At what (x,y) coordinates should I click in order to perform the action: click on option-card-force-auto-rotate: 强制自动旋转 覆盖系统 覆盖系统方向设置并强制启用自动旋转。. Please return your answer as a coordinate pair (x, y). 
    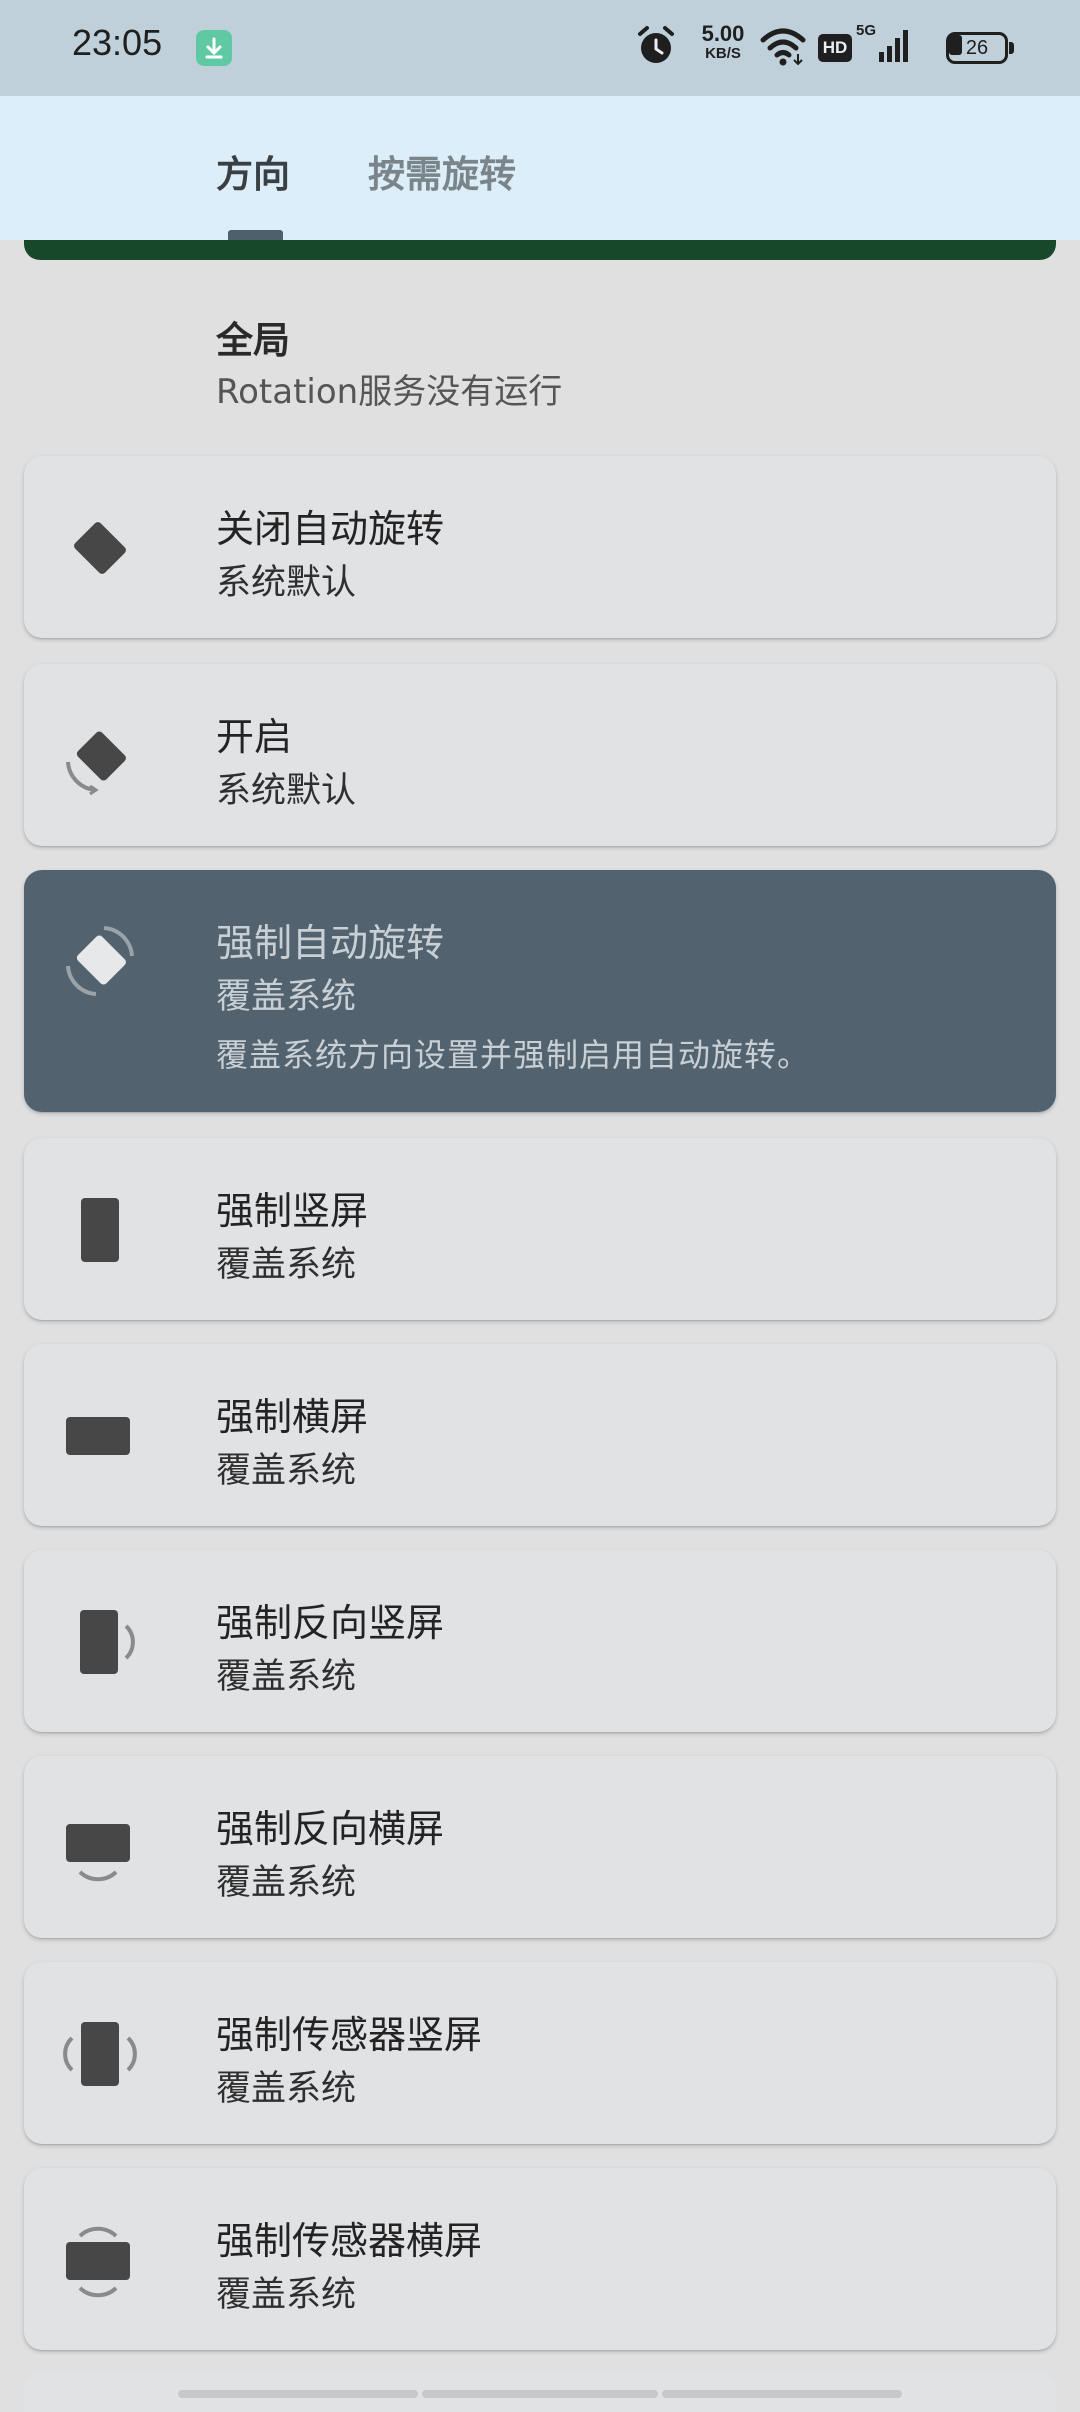
    Looking at the image, I should click on (540, 991).